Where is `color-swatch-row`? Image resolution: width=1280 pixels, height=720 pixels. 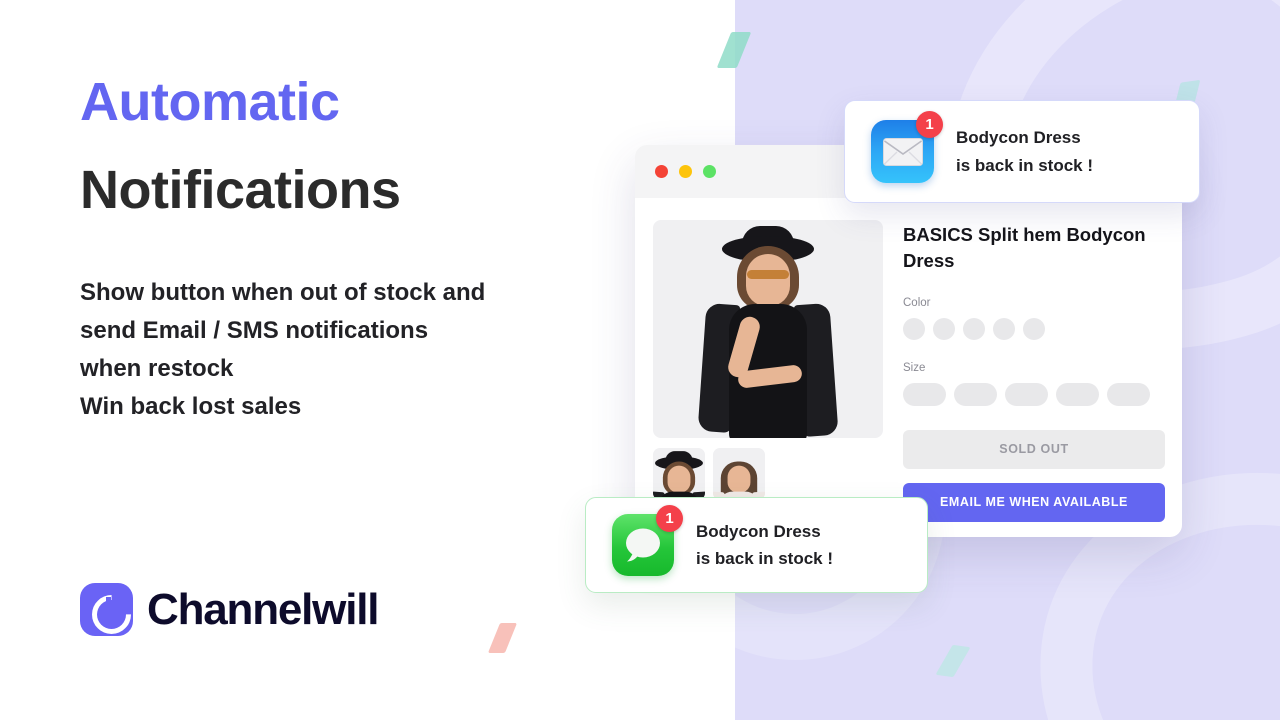 color-swatch-row is located at coordinates (1034, 328).